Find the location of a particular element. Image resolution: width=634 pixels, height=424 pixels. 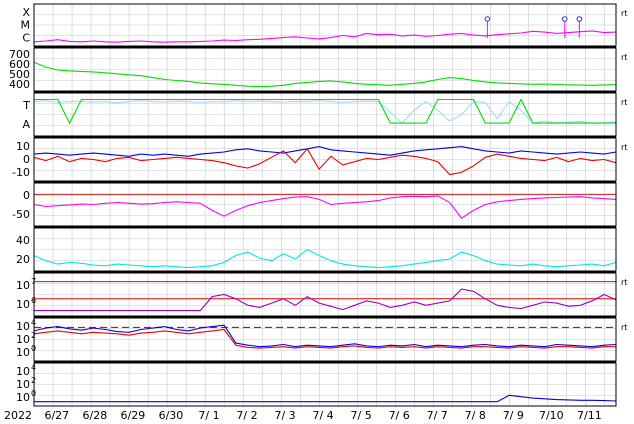

date-label: 7/ 1 is located at coordinates (208, 415).